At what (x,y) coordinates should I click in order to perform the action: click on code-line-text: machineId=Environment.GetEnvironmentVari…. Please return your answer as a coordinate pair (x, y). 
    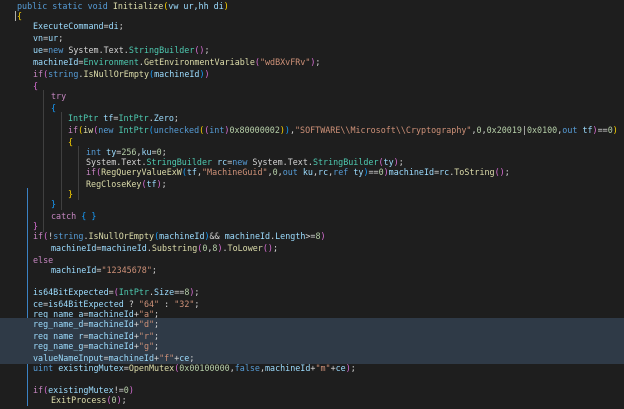
    Looking at the image, I should click on (176, 62).